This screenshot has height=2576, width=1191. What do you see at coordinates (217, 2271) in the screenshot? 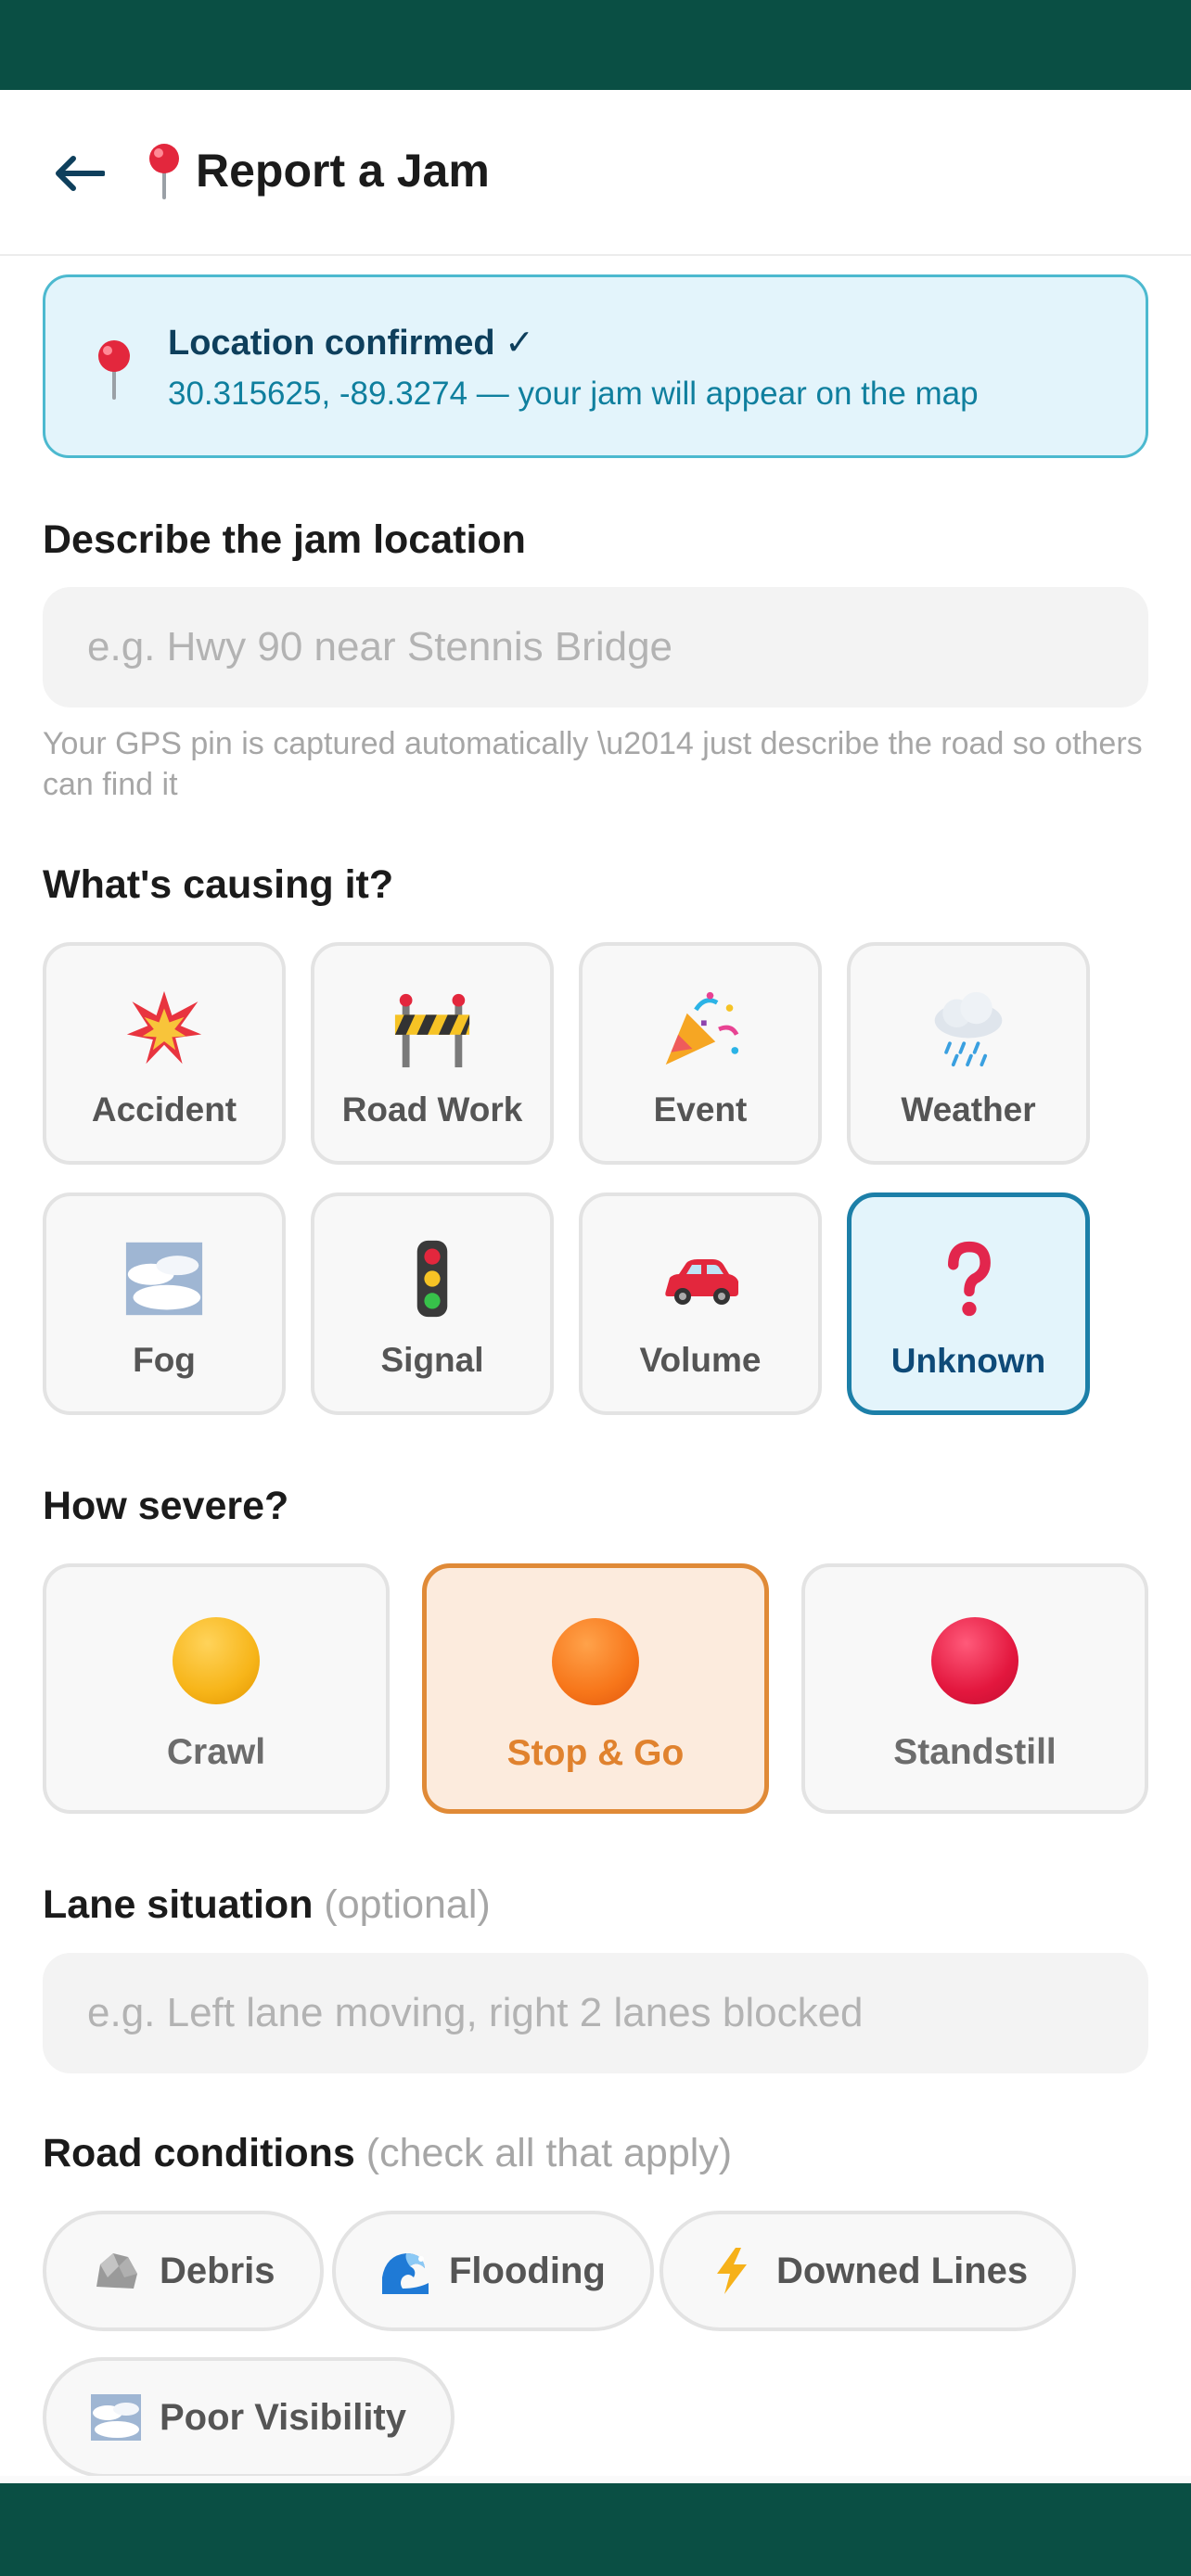
I see `condition-chip-label: Debris` at bounding box center [217, 2271].